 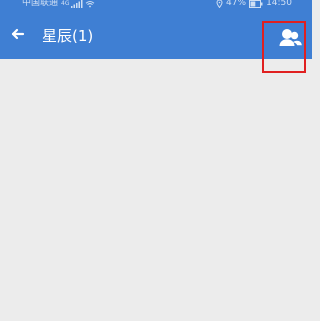 I want to click on status-bar: 中国联通 4G 47% 14:50, so click(x=156, y=6).